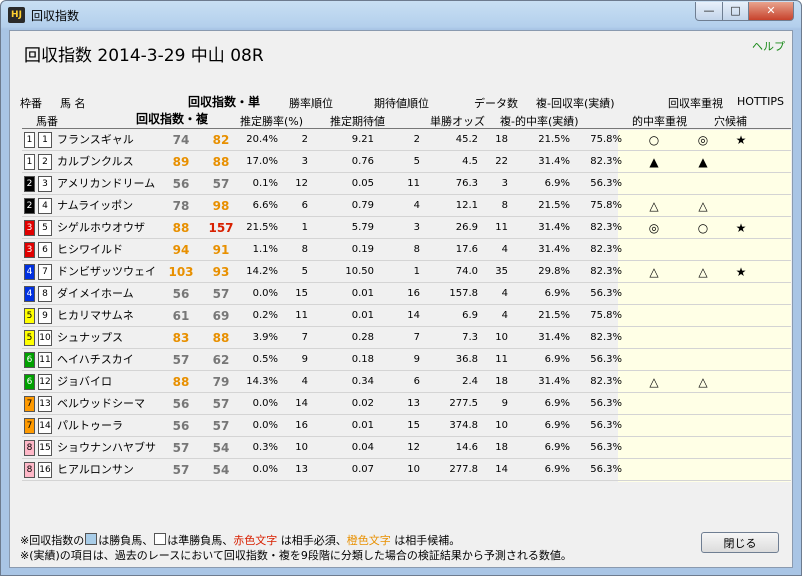 The image size is (802, 576). What do you see at coordinates (470, 337) in the screenshot?
I see `odds-cell: 7.3` at bounding box center [470, 337].